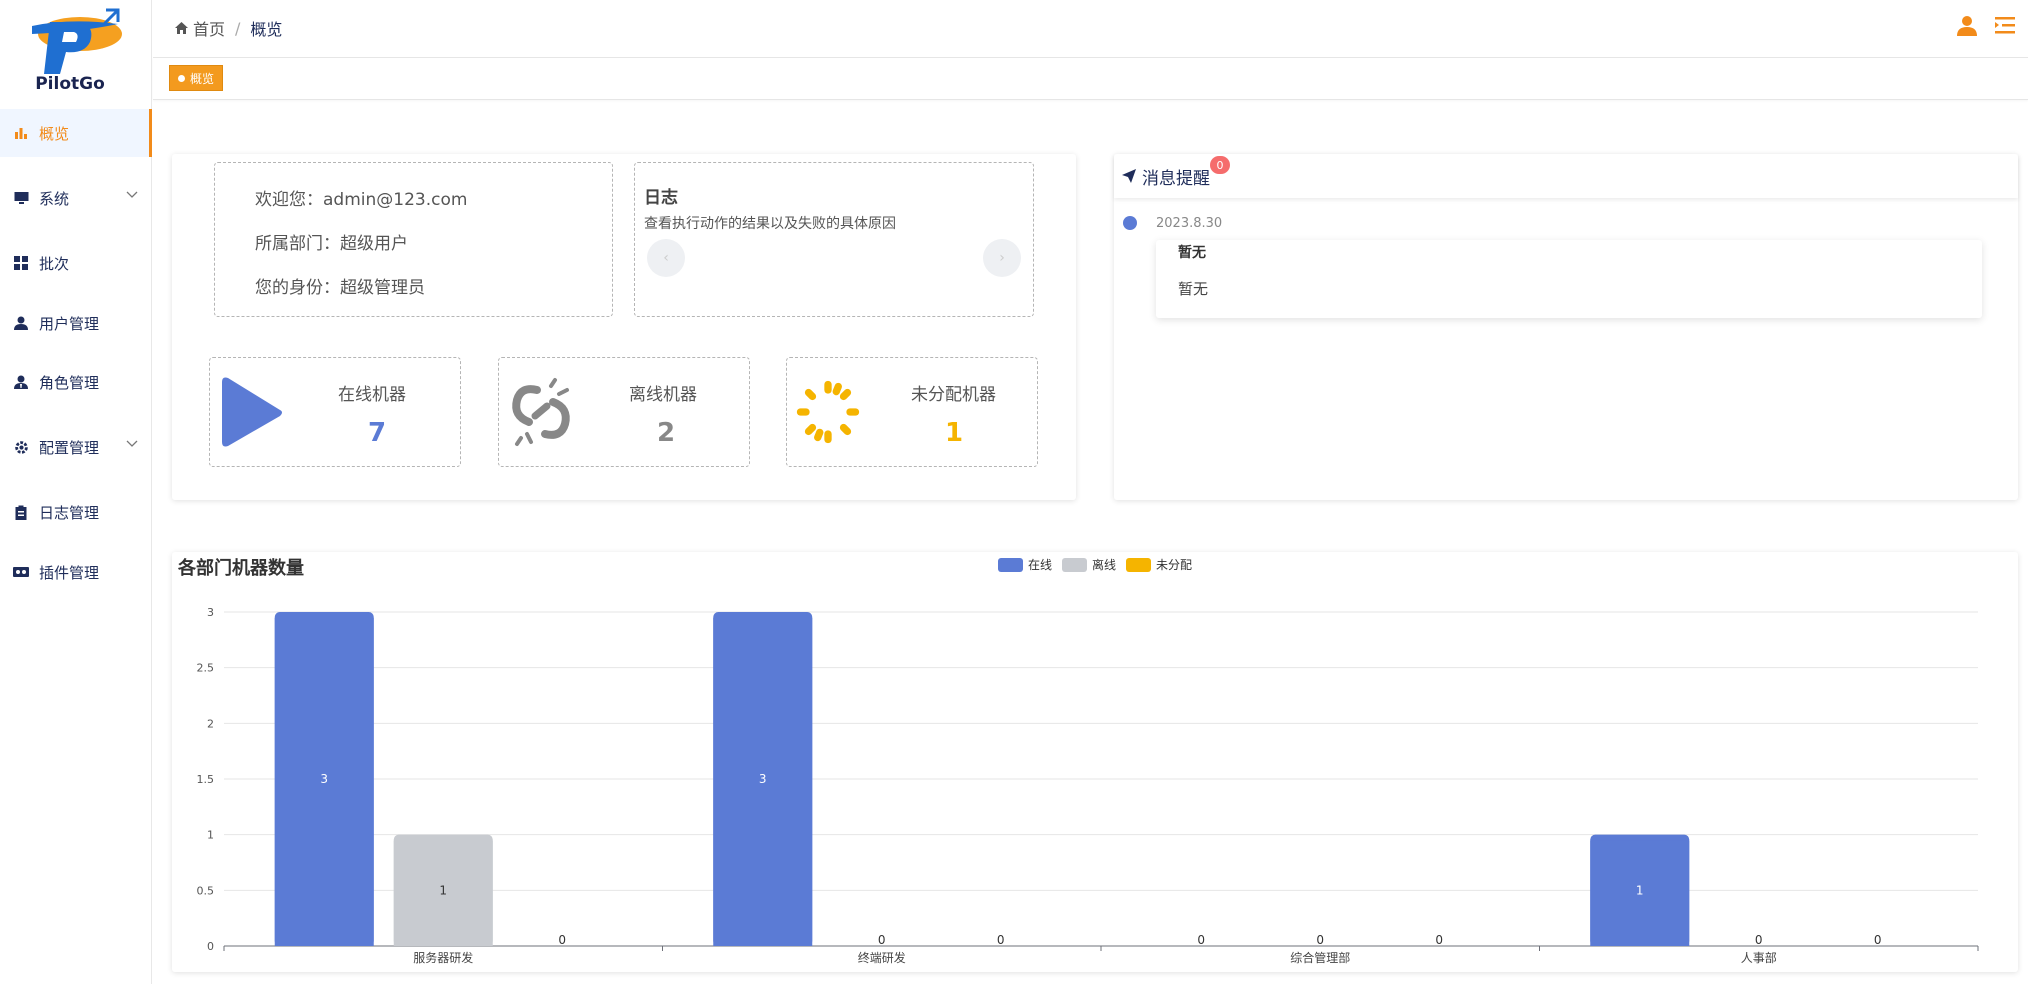 The width and height of the screenshot is (2028, 984). I want to click on x-tick-label: 综合管理部, so click(1320, 957).